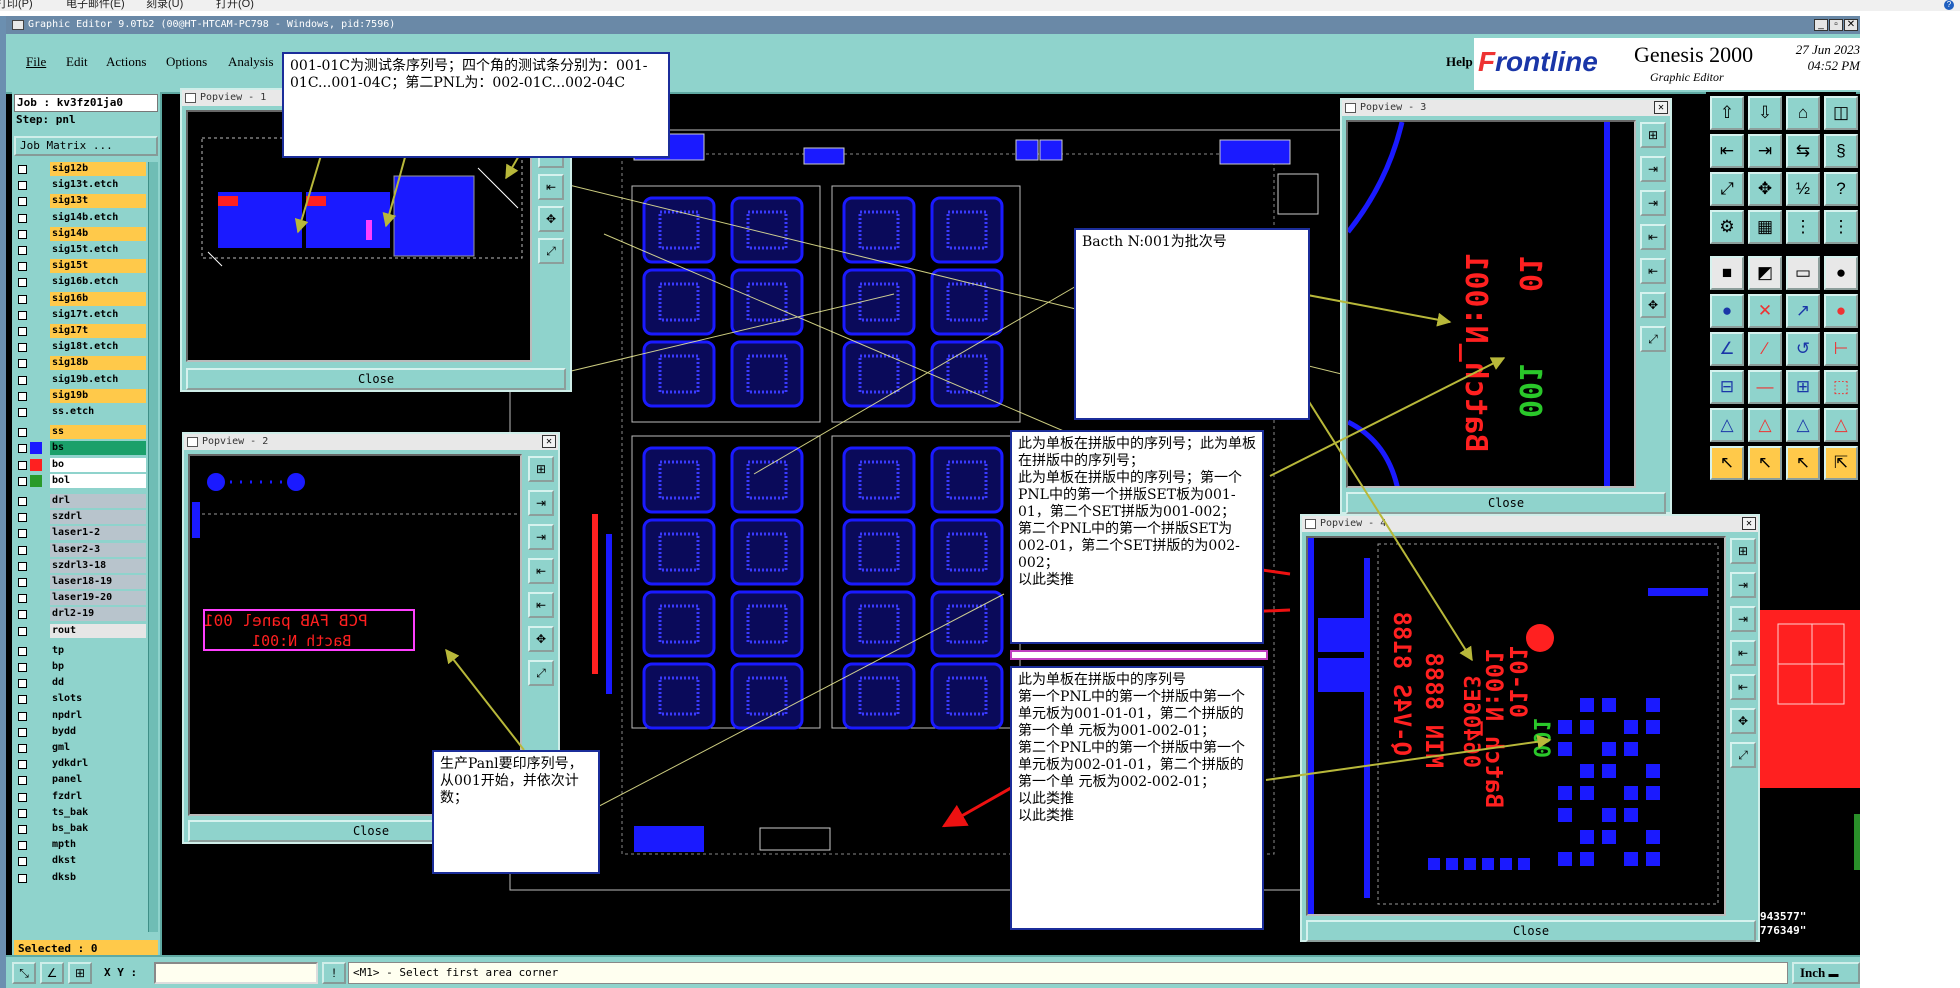 The height and width of the screenshot is (988, 1960). I want to click on info-icon: !, so click(334, 973).